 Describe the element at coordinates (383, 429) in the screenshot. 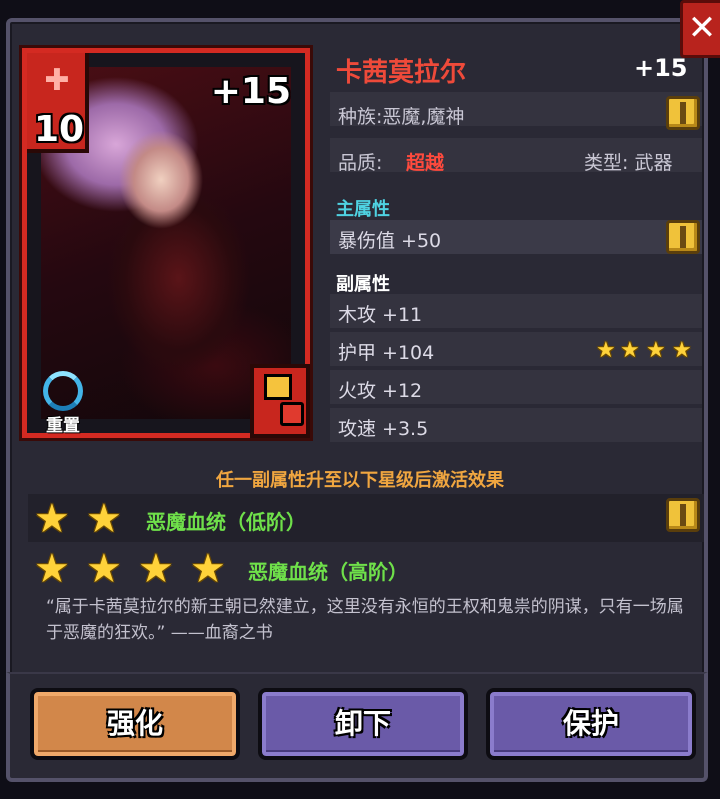

I see `sub-attr-value: 攻速 +3.5` at that location.